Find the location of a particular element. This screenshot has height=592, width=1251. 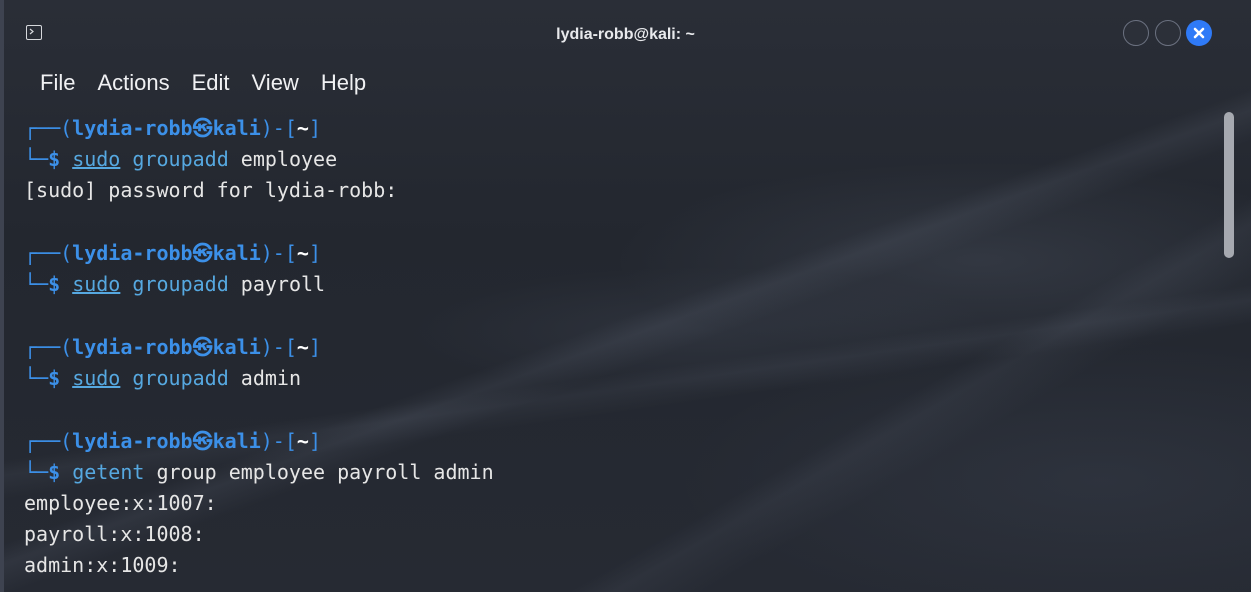

command-name: getent is located at coordinates (108, 472).